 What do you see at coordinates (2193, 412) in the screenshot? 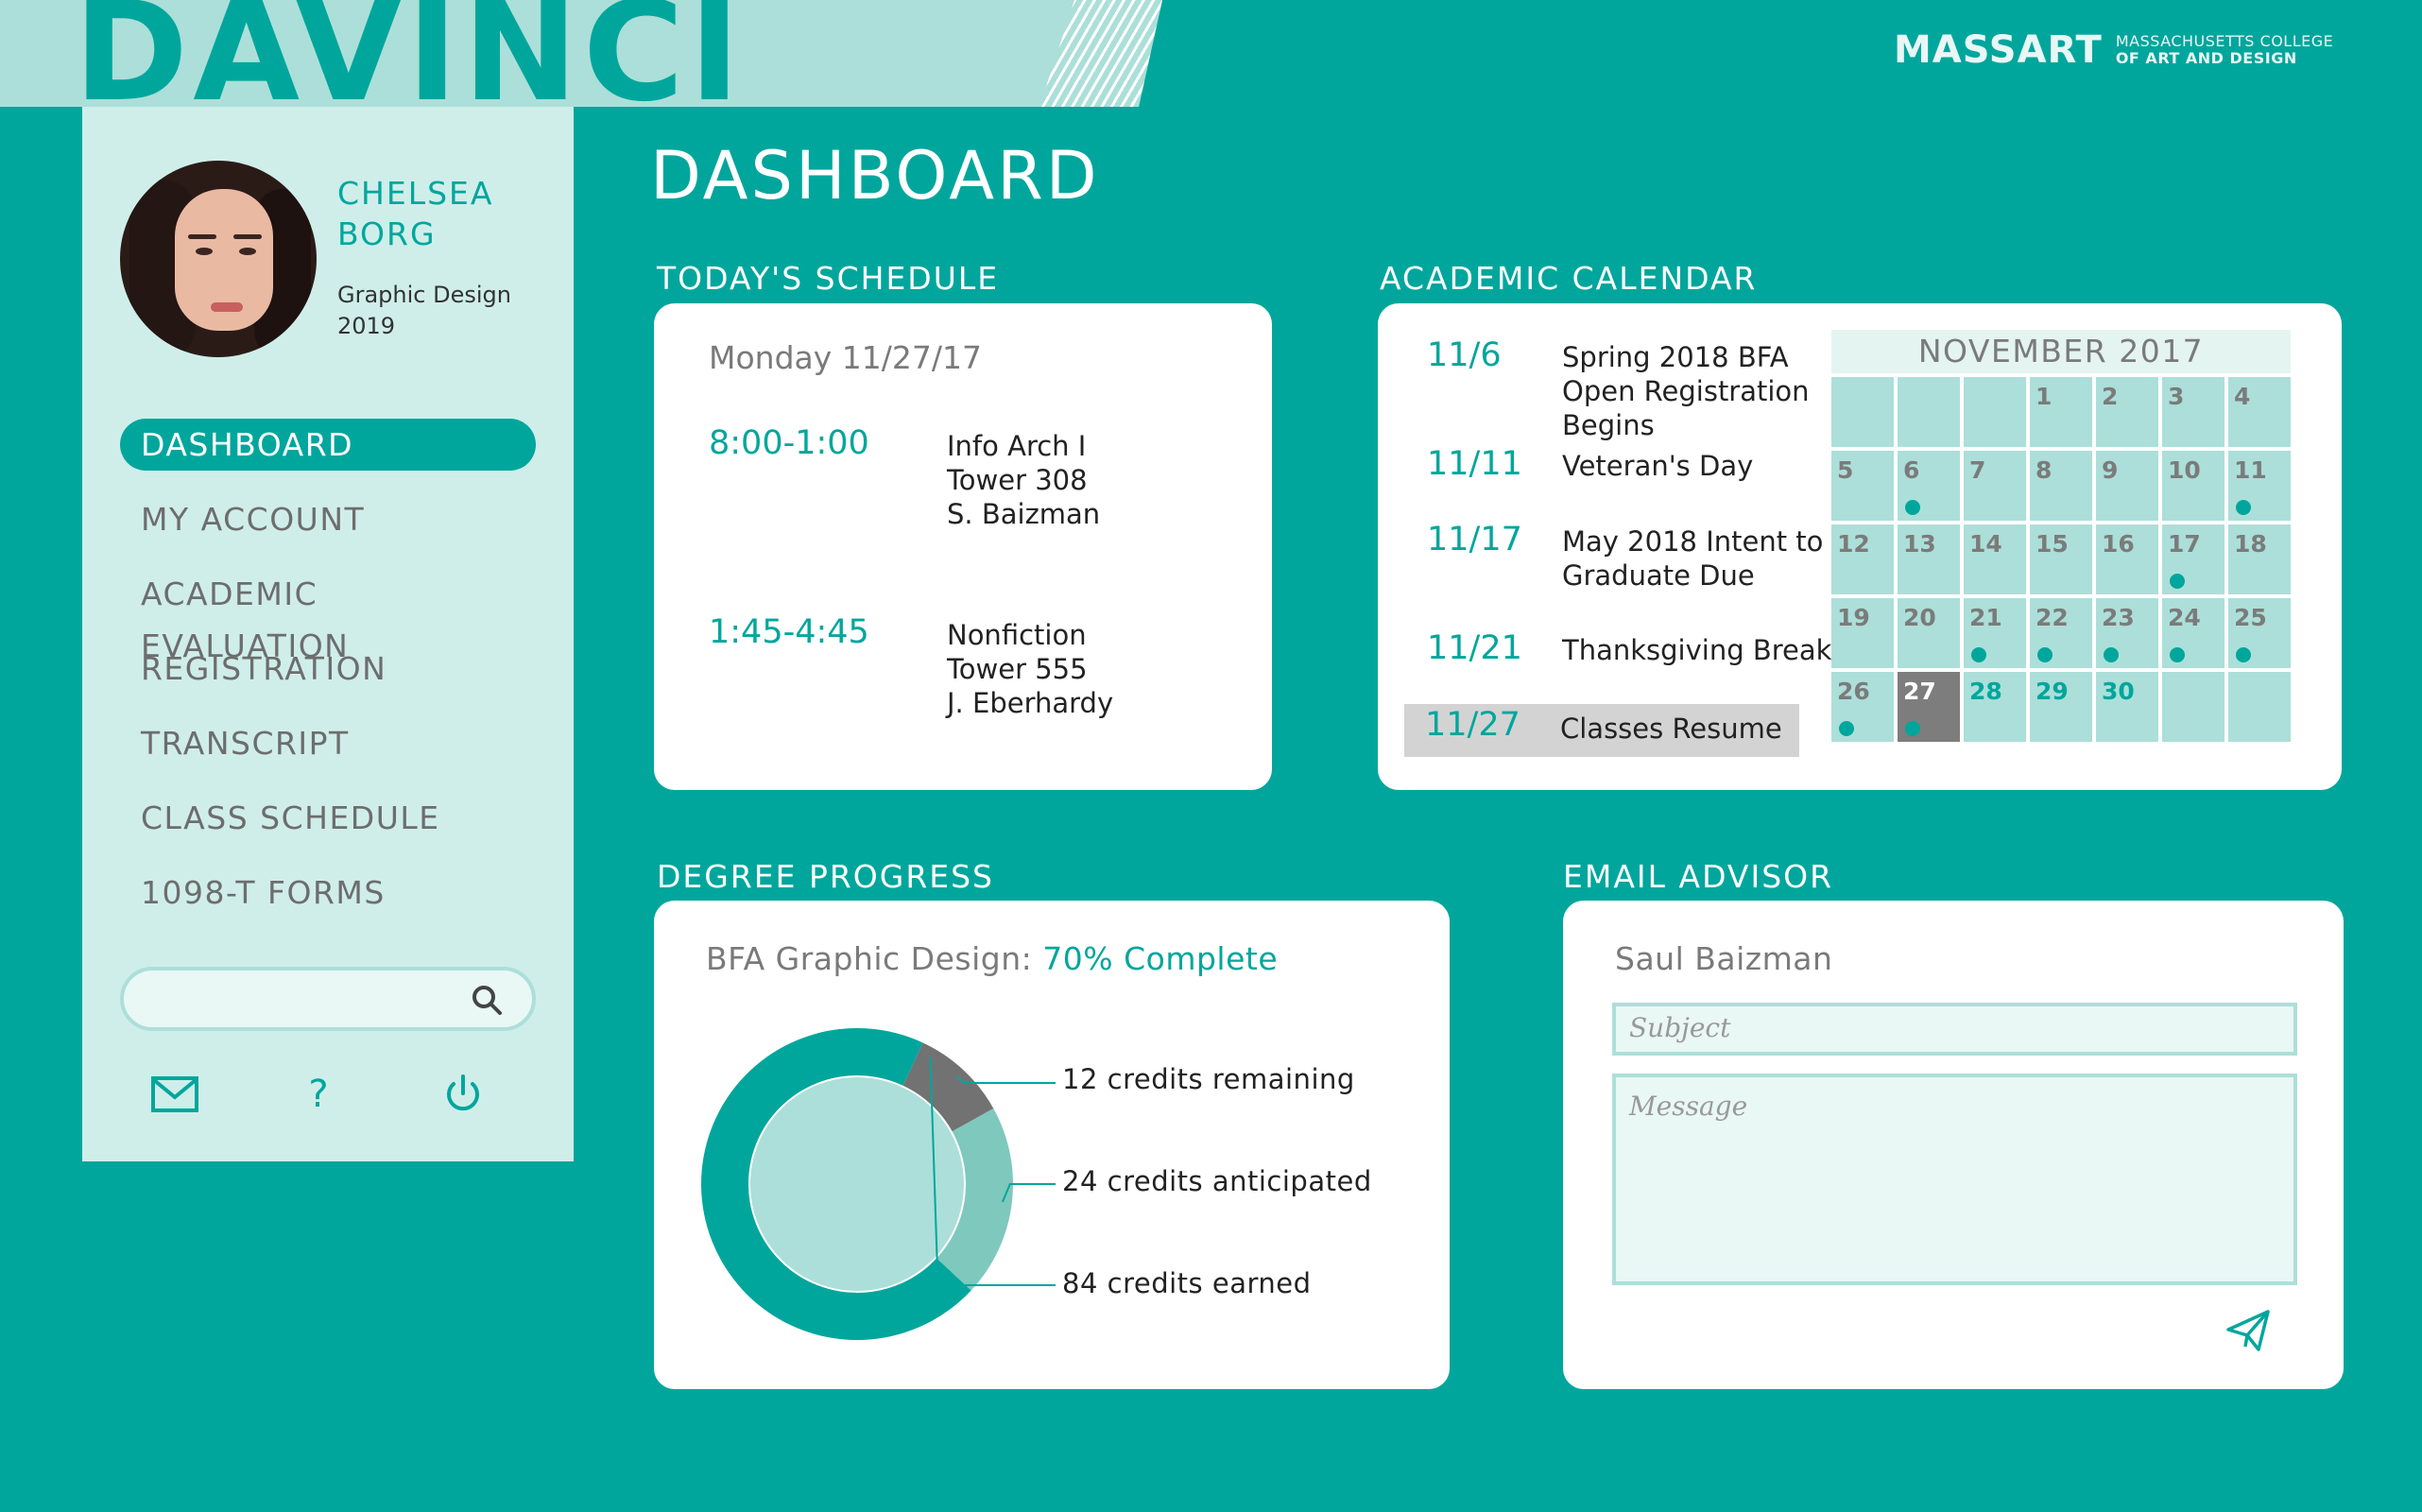
I see `calendar-day: 3` at bounding box center [2193, 412].